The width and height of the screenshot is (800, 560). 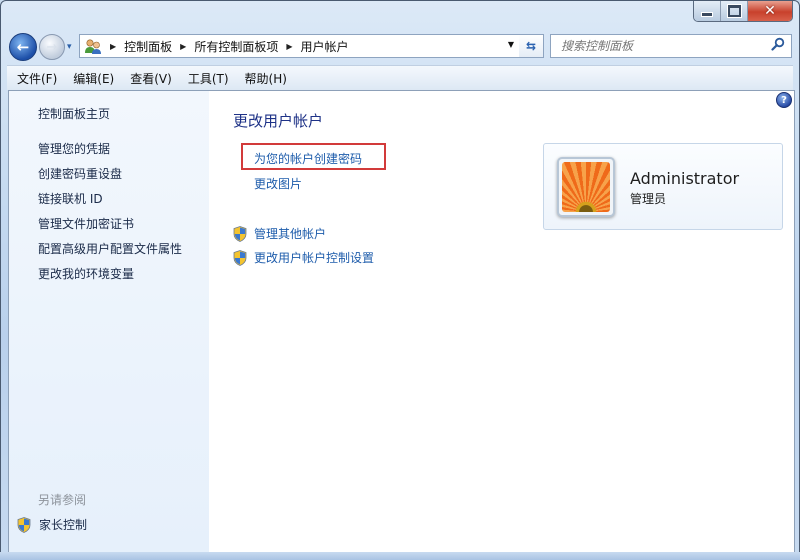 I want to click on breadcrumb-user-accounts: 用户帐户, so click(x=325, y=46).